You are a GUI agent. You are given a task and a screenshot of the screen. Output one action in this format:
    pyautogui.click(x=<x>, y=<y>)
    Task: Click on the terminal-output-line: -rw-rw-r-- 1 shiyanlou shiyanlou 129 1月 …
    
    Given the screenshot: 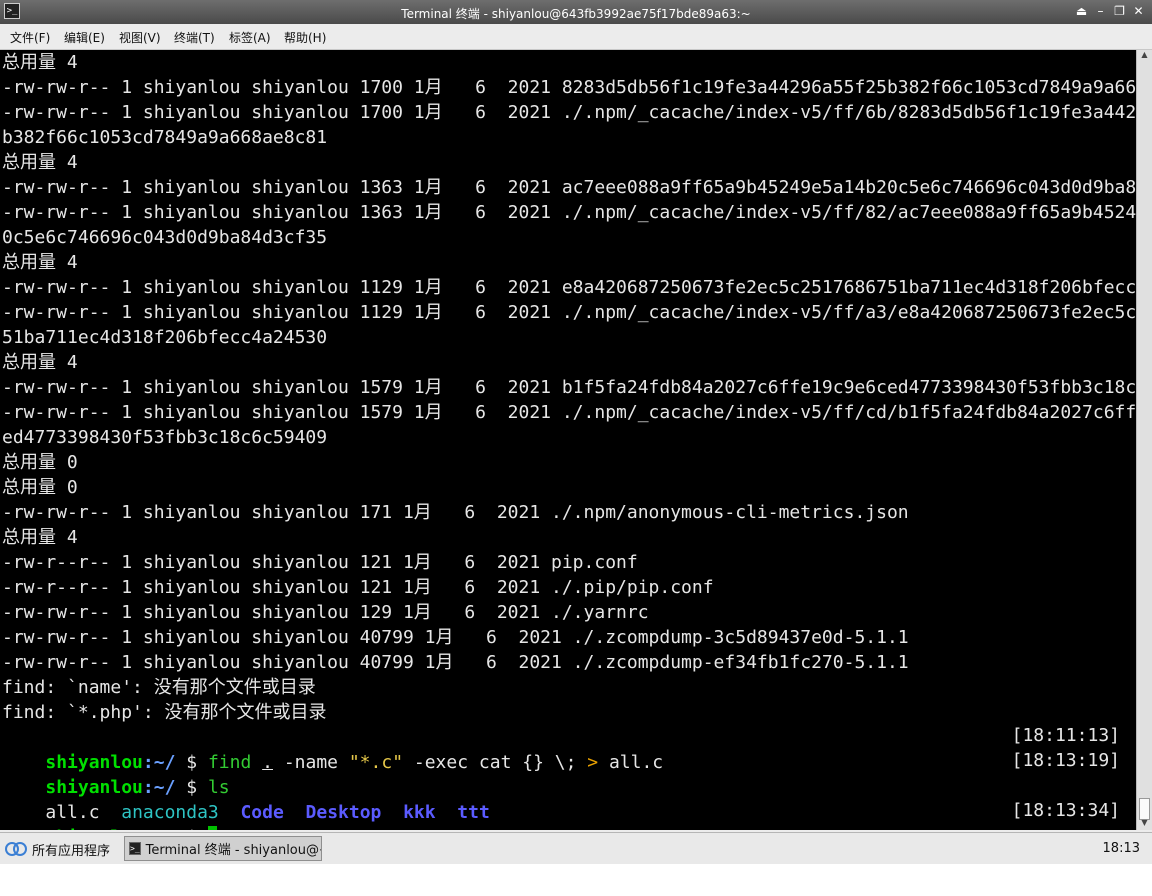 What is the action you would take?
    pyautogui.click(x=325, y=612)
    